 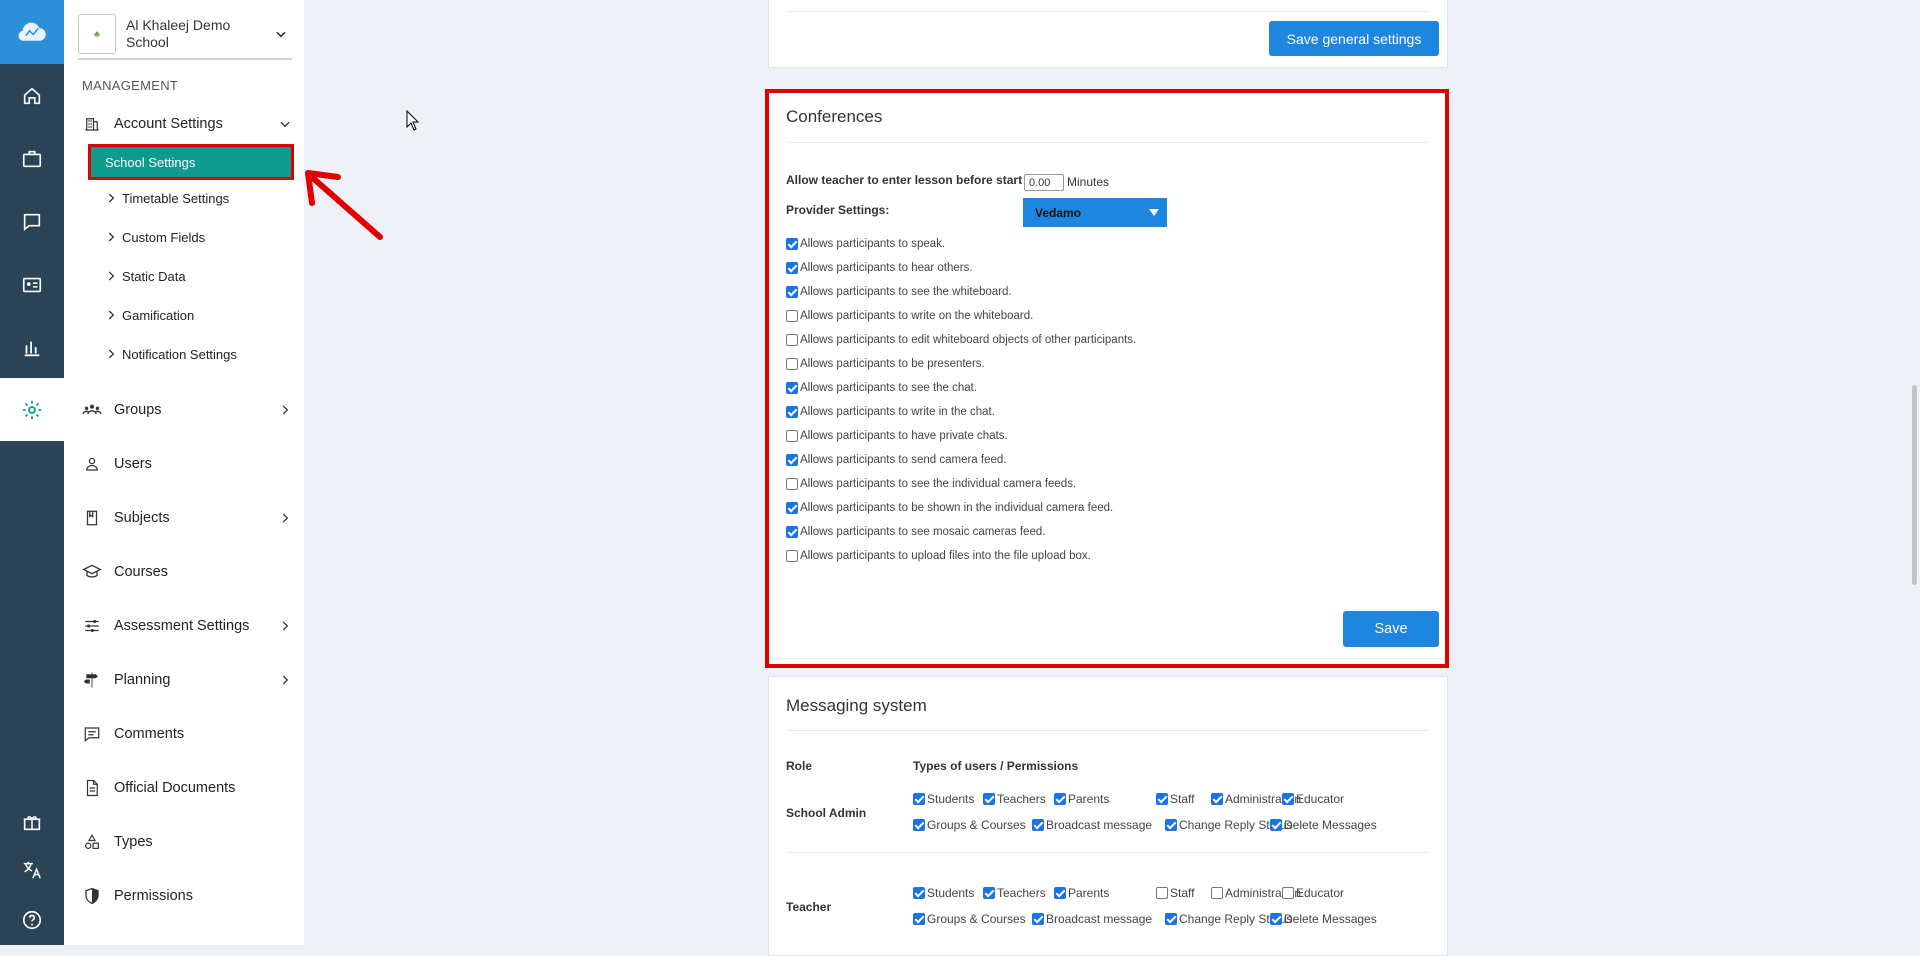 What do you see at coordinates (187, 842) in the screenshot?
I see `nav-types: Types` at bounding box center [187, 842].